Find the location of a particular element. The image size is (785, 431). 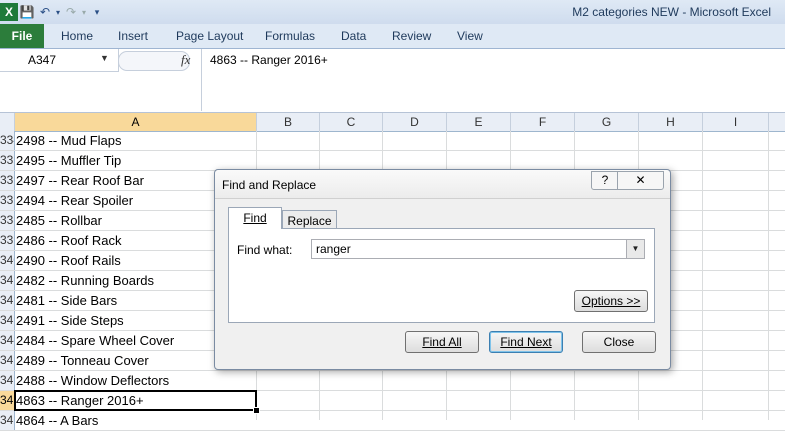

formula-input: 4863 -- Ranger 2016+ is located at coordinates (493, 80).